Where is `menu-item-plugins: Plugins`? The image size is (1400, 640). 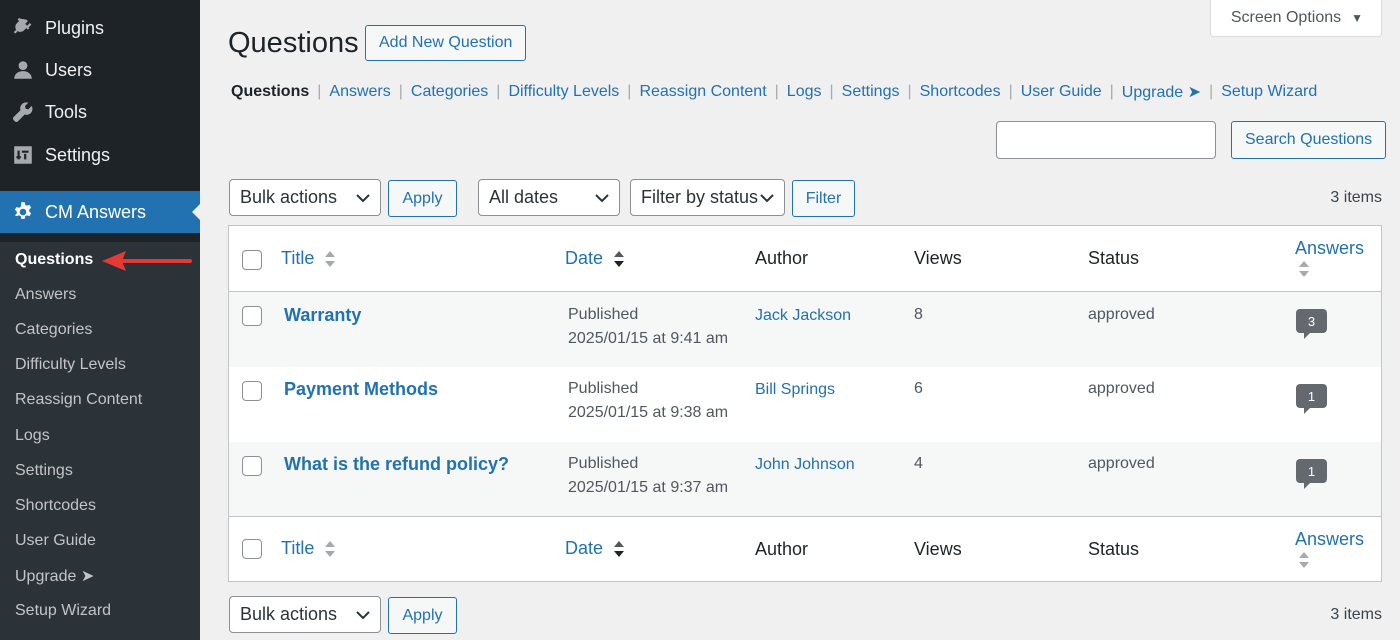 menu-item-plugins: Plugins is located at coordinates (52, 28).